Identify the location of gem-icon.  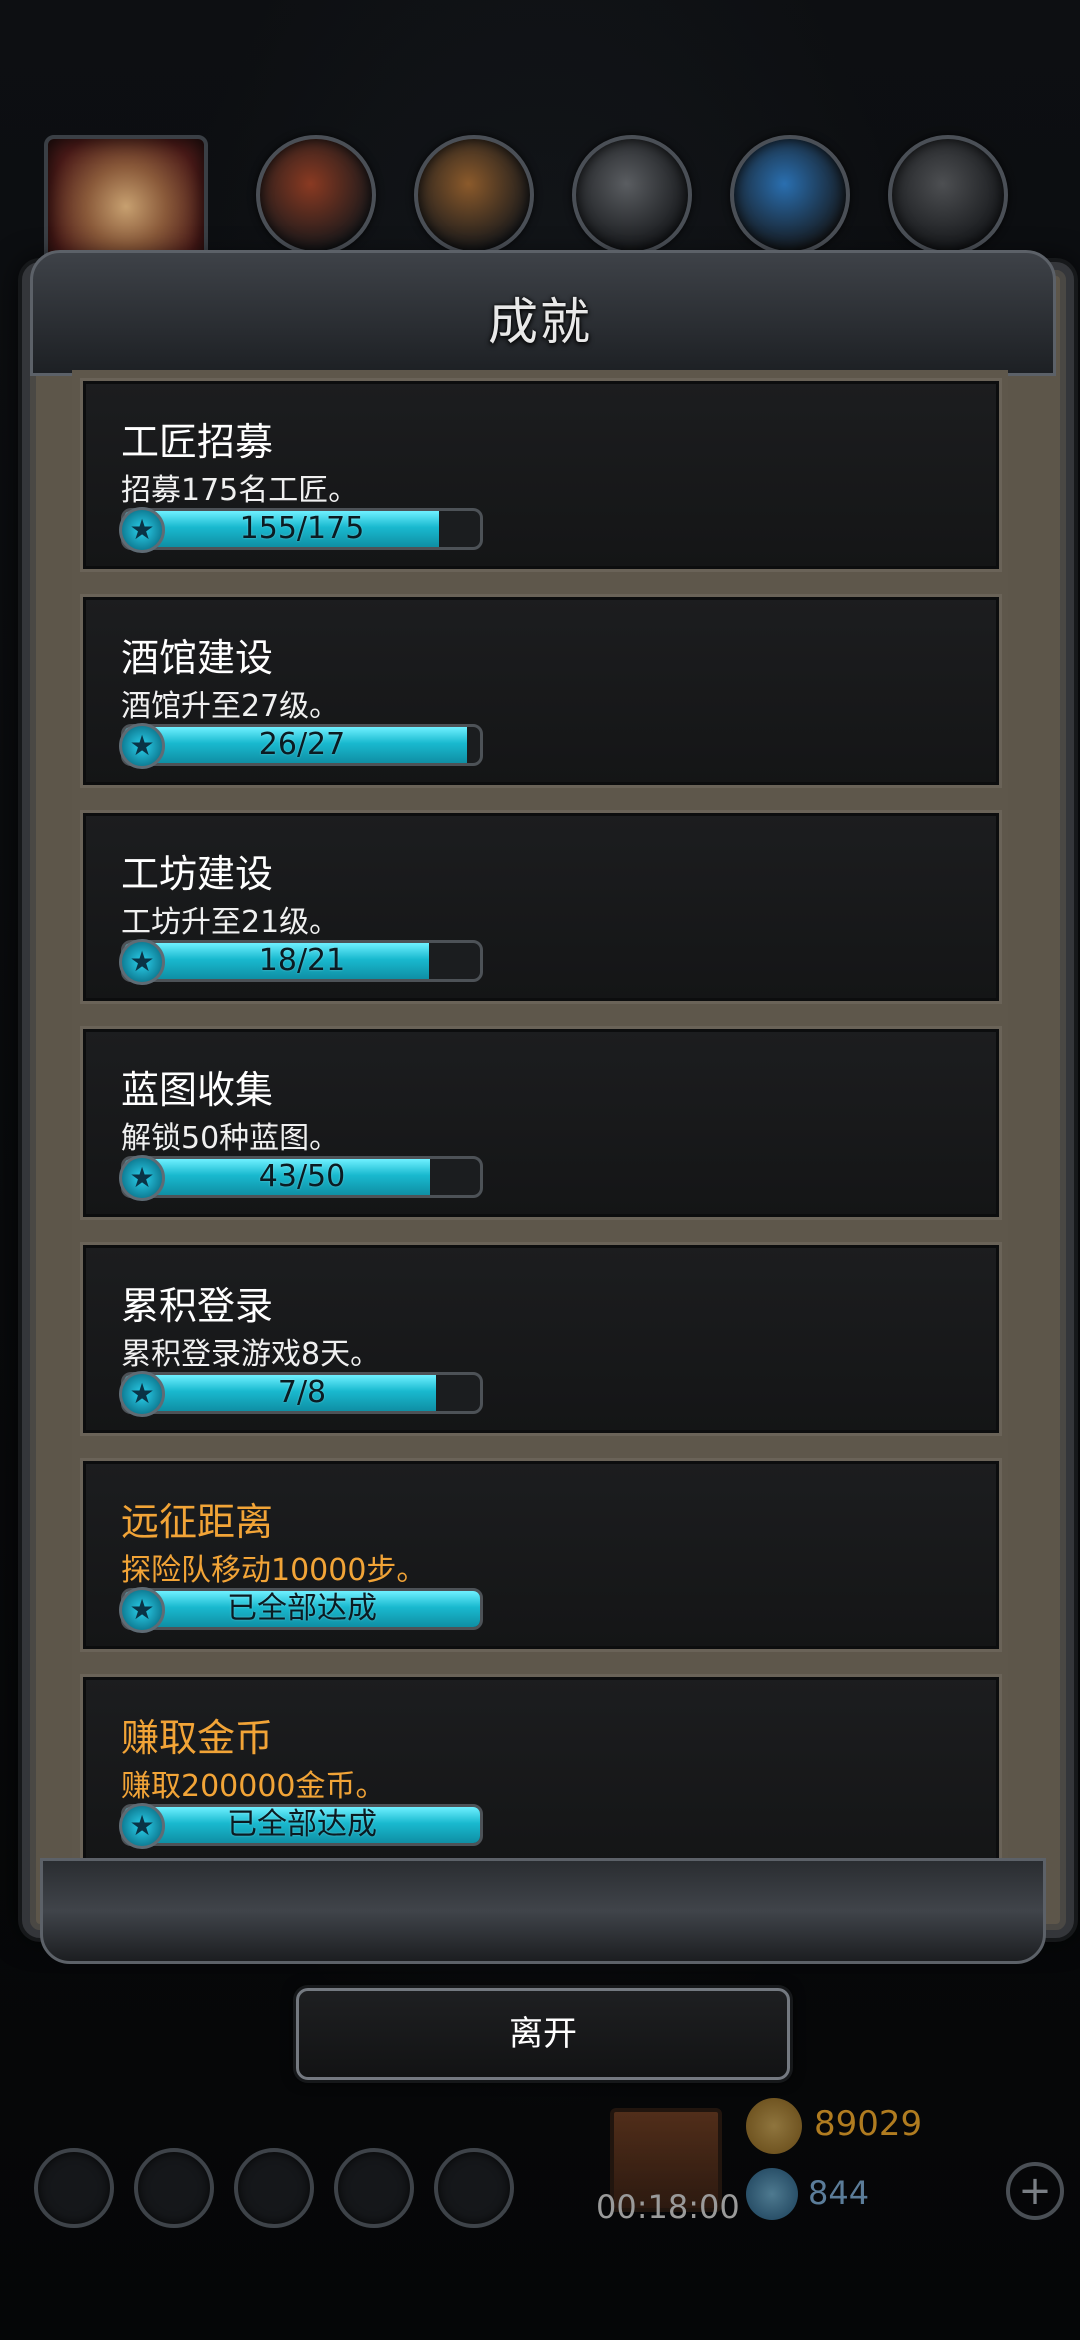
(772, 2194).